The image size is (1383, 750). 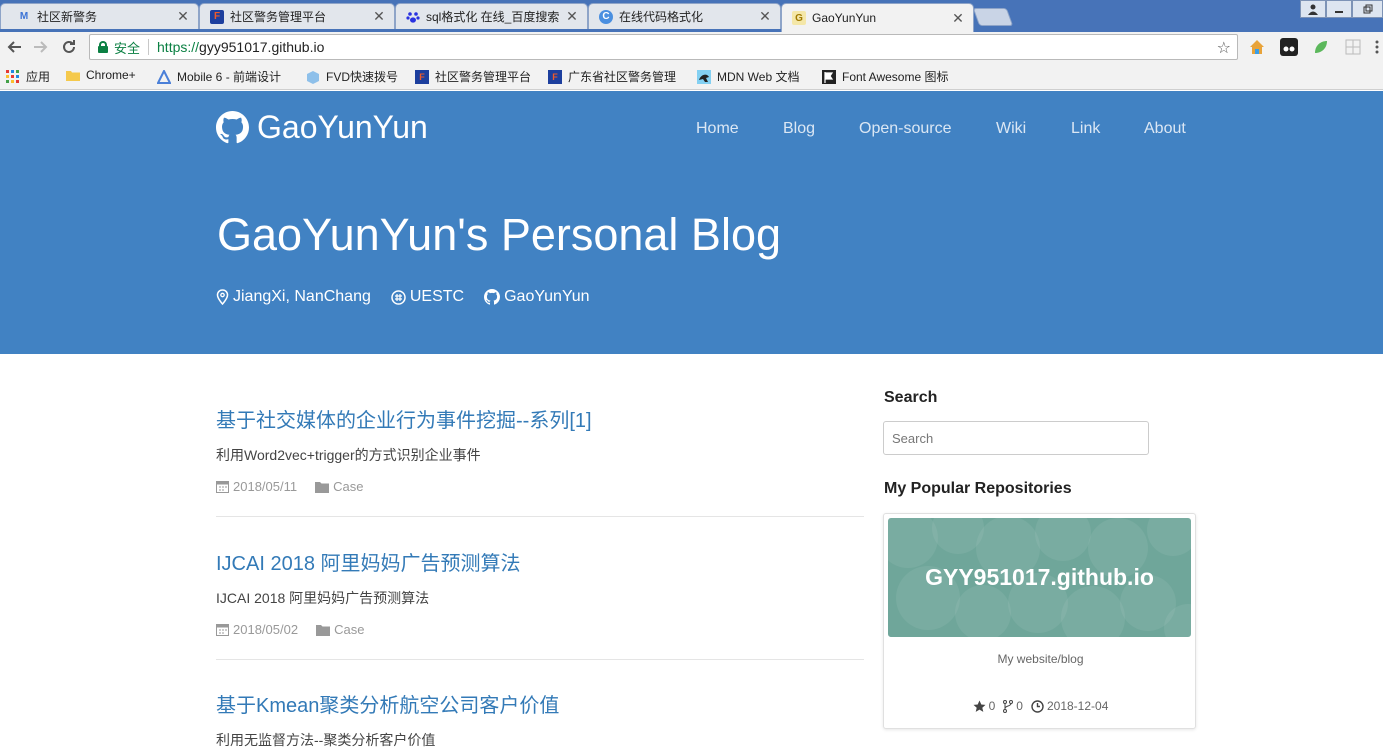 I want to click on brand-name: GaoYunYun, so click(x=342, y=127).